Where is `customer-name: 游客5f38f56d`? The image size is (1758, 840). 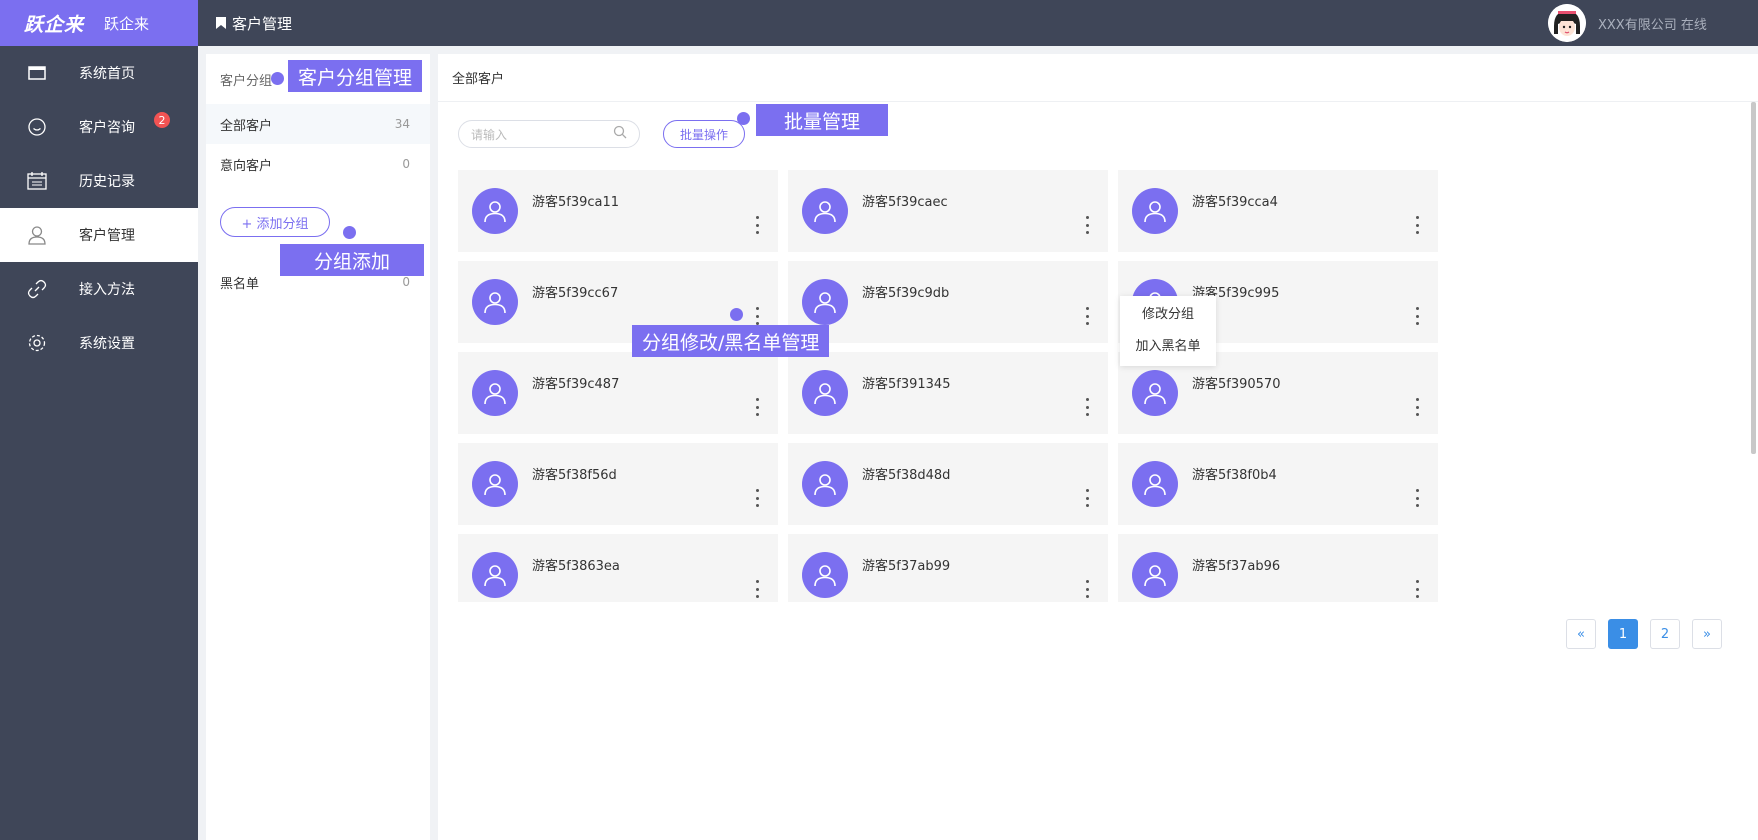 customer-name: 游客5f38f56d is located at coordinates (574, 475).